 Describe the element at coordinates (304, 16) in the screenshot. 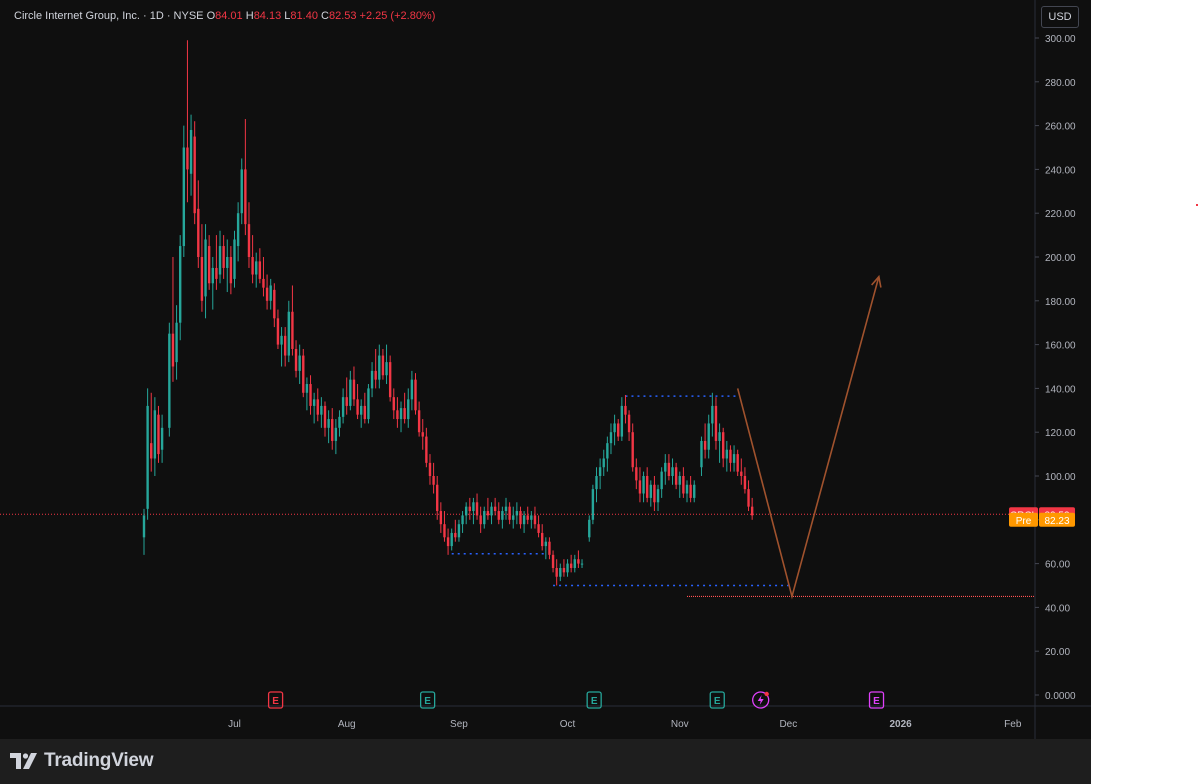

I see `low-value: 81.40` at that location.